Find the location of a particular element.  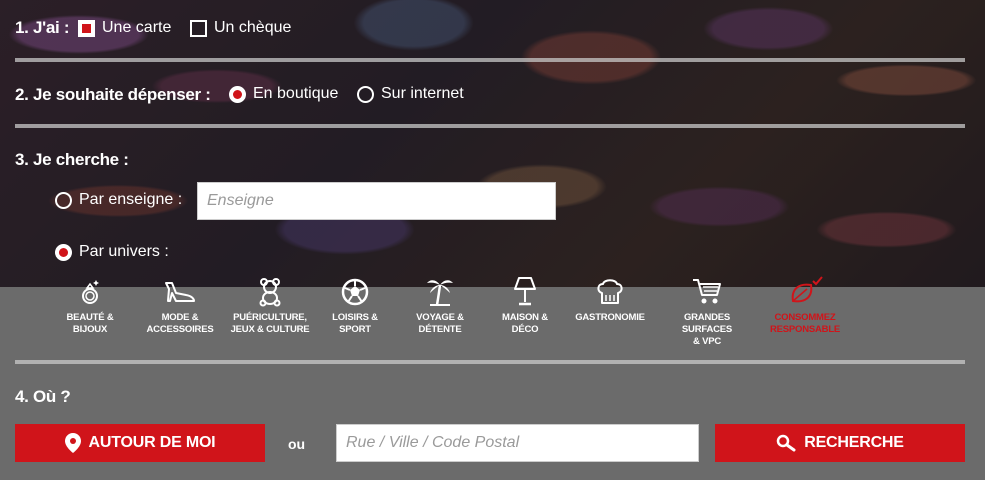

leaf-check-icon is located at coordinates (807, 289).